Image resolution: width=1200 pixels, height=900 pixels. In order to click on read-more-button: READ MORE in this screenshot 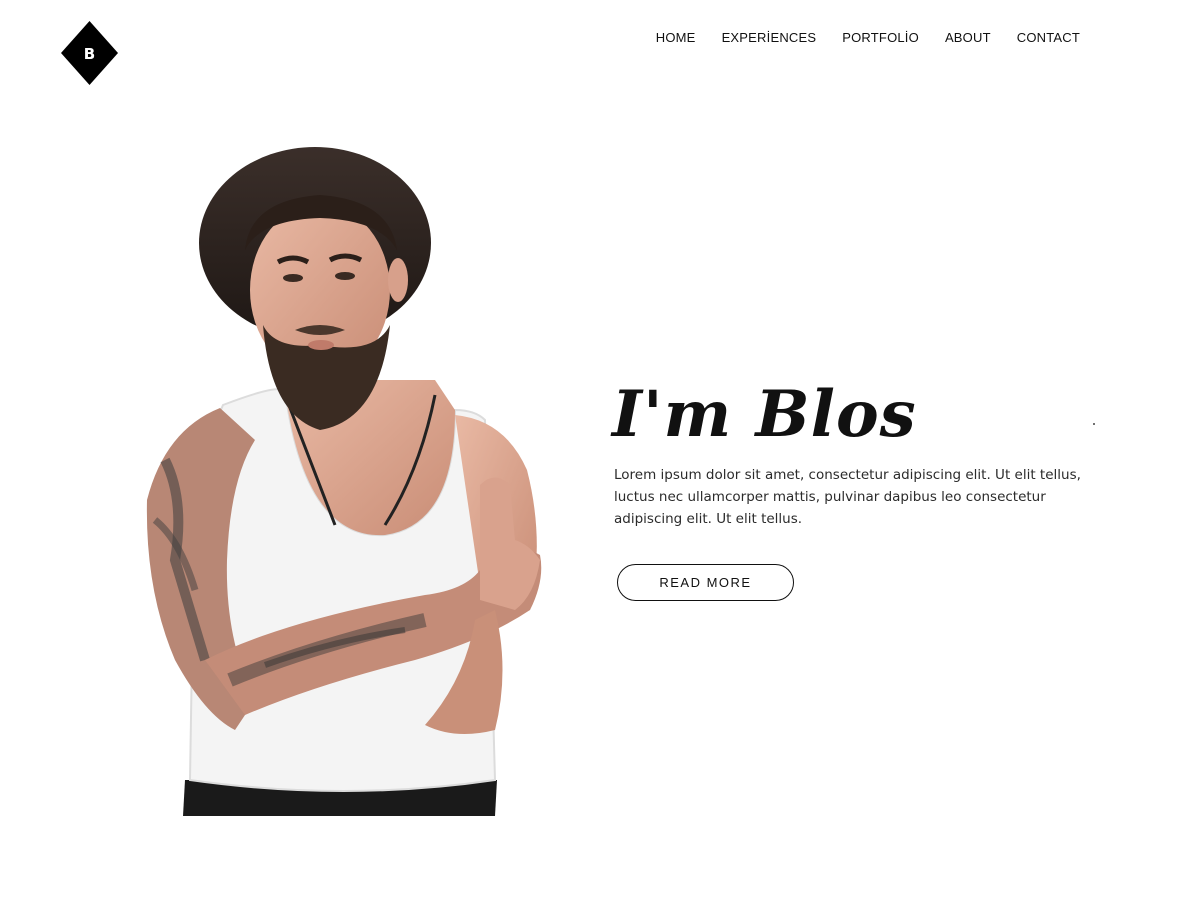, I will do `click(705, 582)`.